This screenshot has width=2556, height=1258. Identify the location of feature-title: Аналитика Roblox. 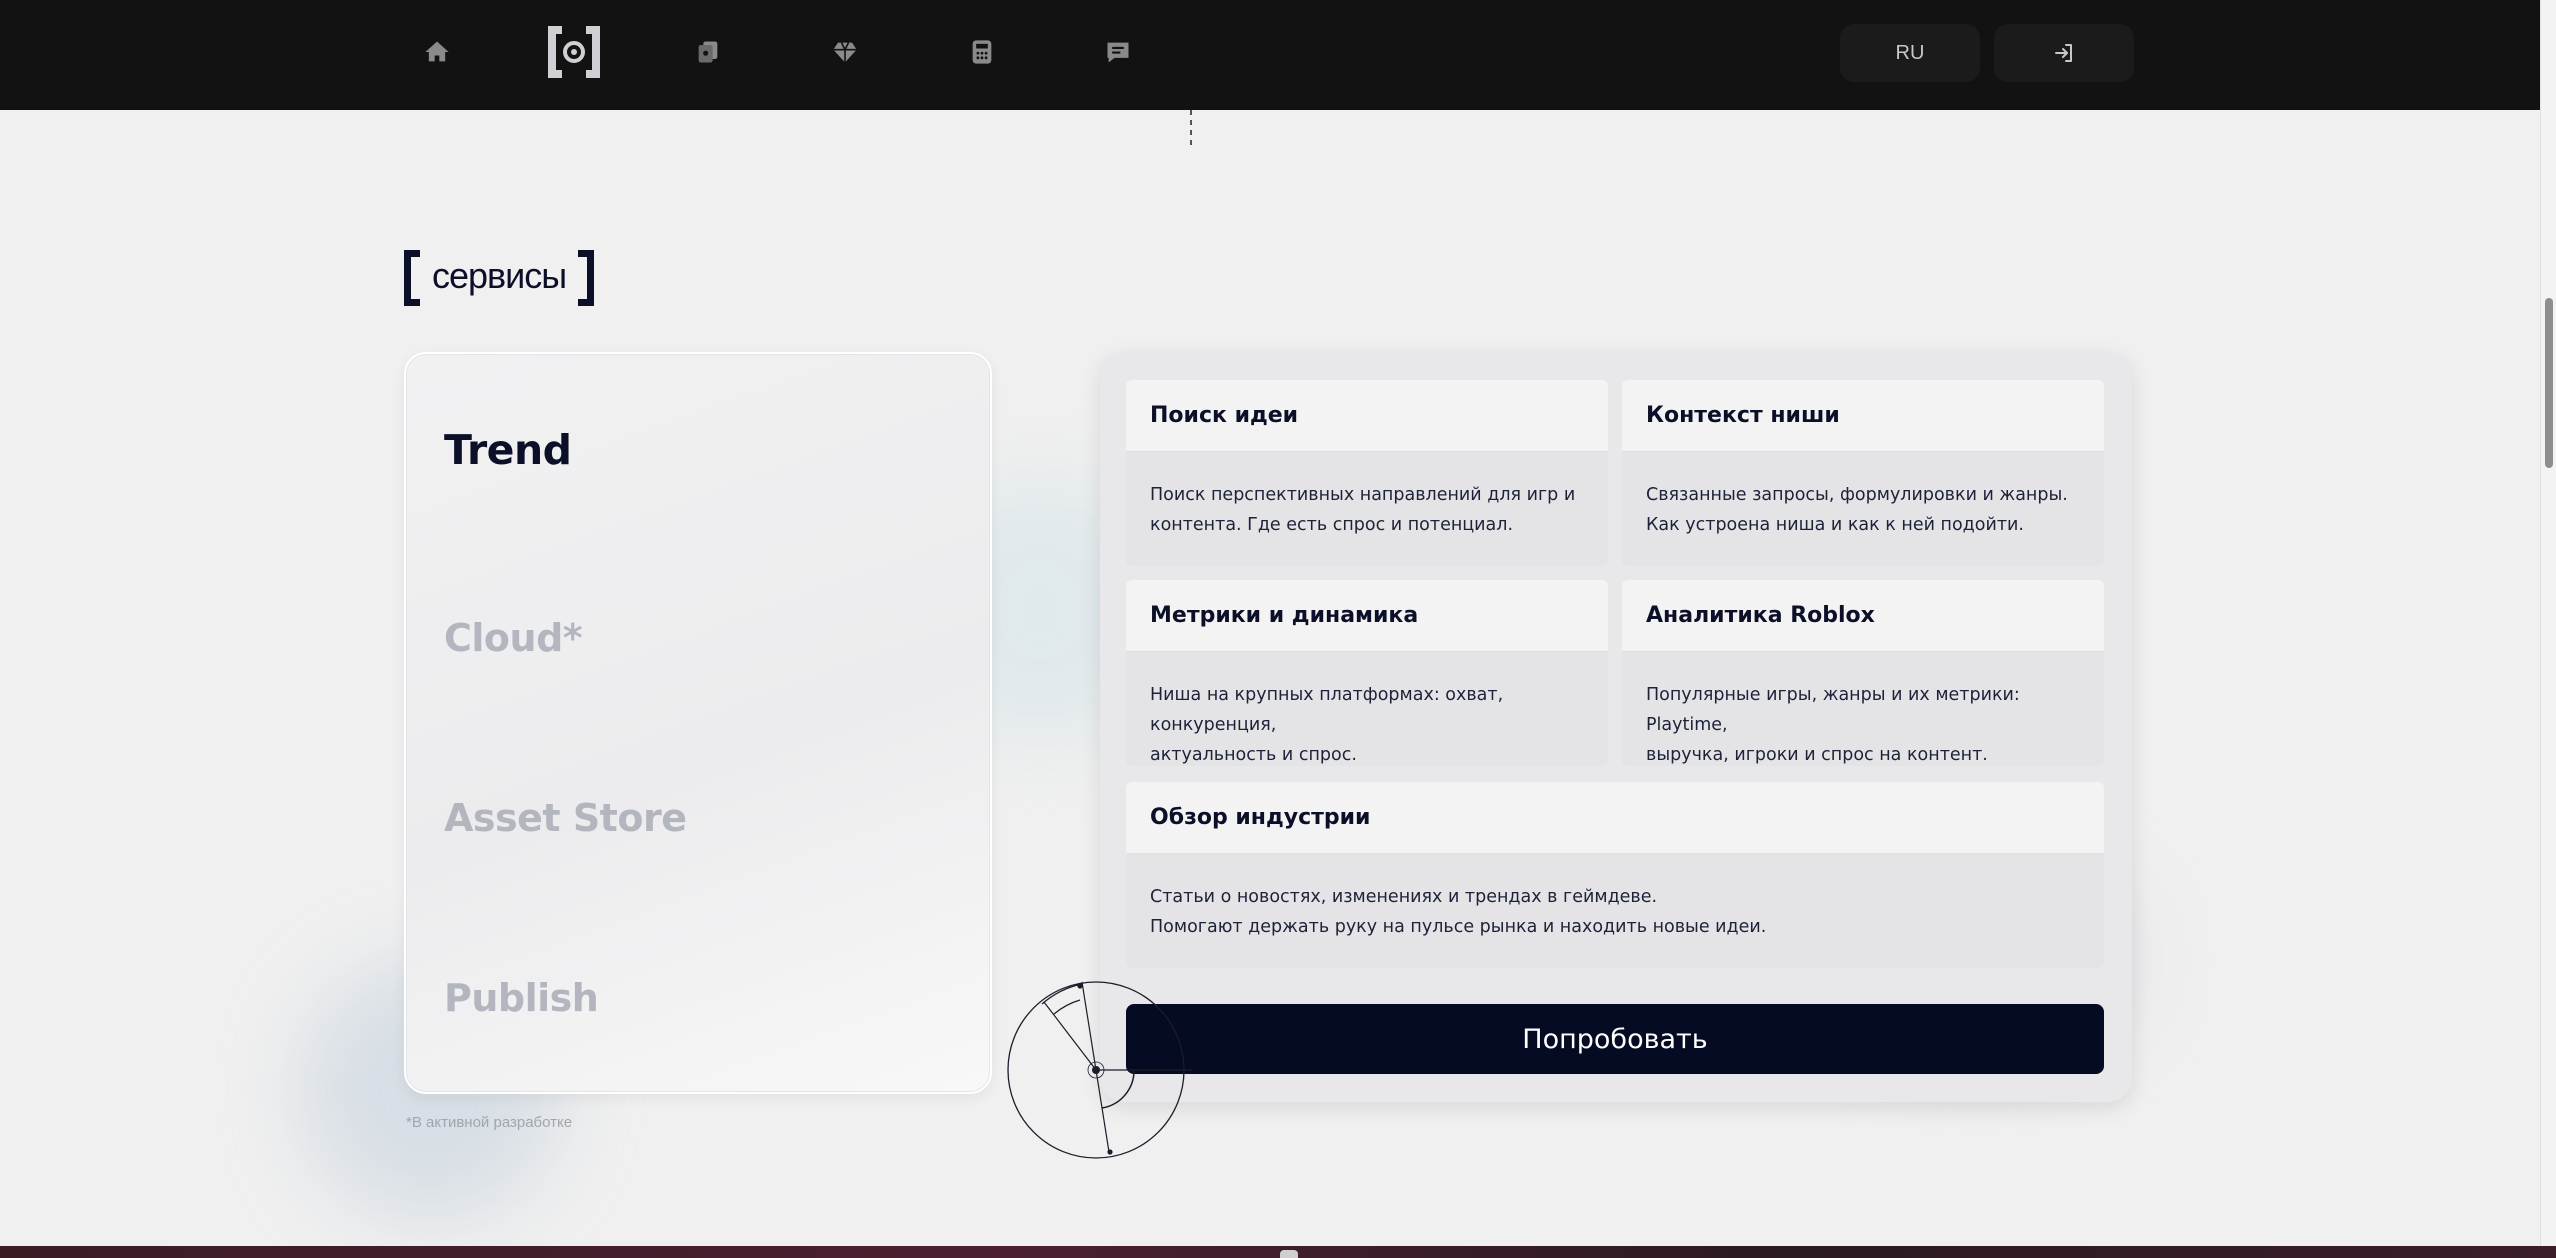
(1863, 616).